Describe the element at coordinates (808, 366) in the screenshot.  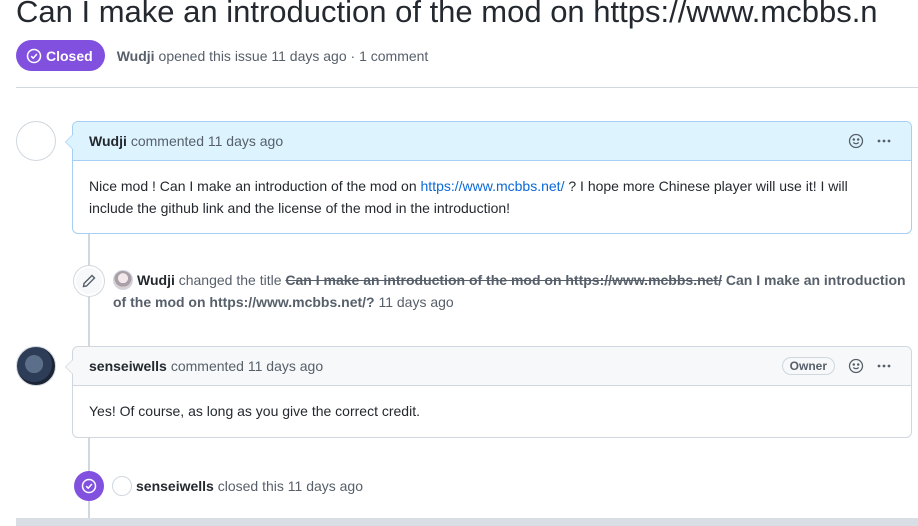
I see `owner-badge: Owner` at that location.